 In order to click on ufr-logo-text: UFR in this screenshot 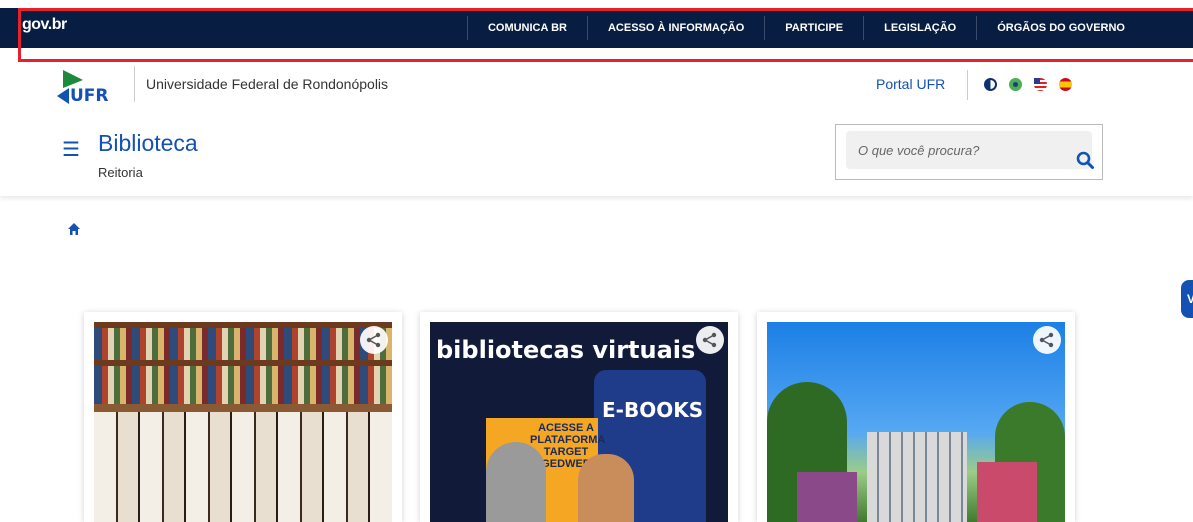, I will do `click(89, 96)`.